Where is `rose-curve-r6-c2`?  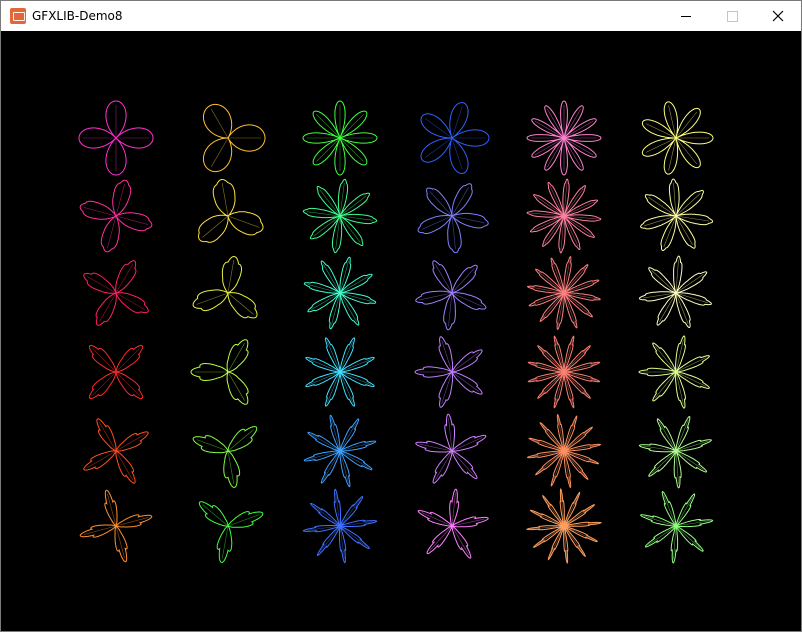
rose-curve-r6-c2 is located at coordinates (231, 532).